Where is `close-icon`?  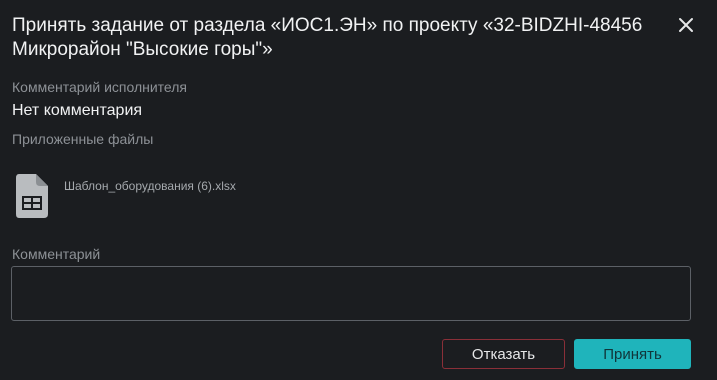 close-icon is located at coordinates (686, 25).